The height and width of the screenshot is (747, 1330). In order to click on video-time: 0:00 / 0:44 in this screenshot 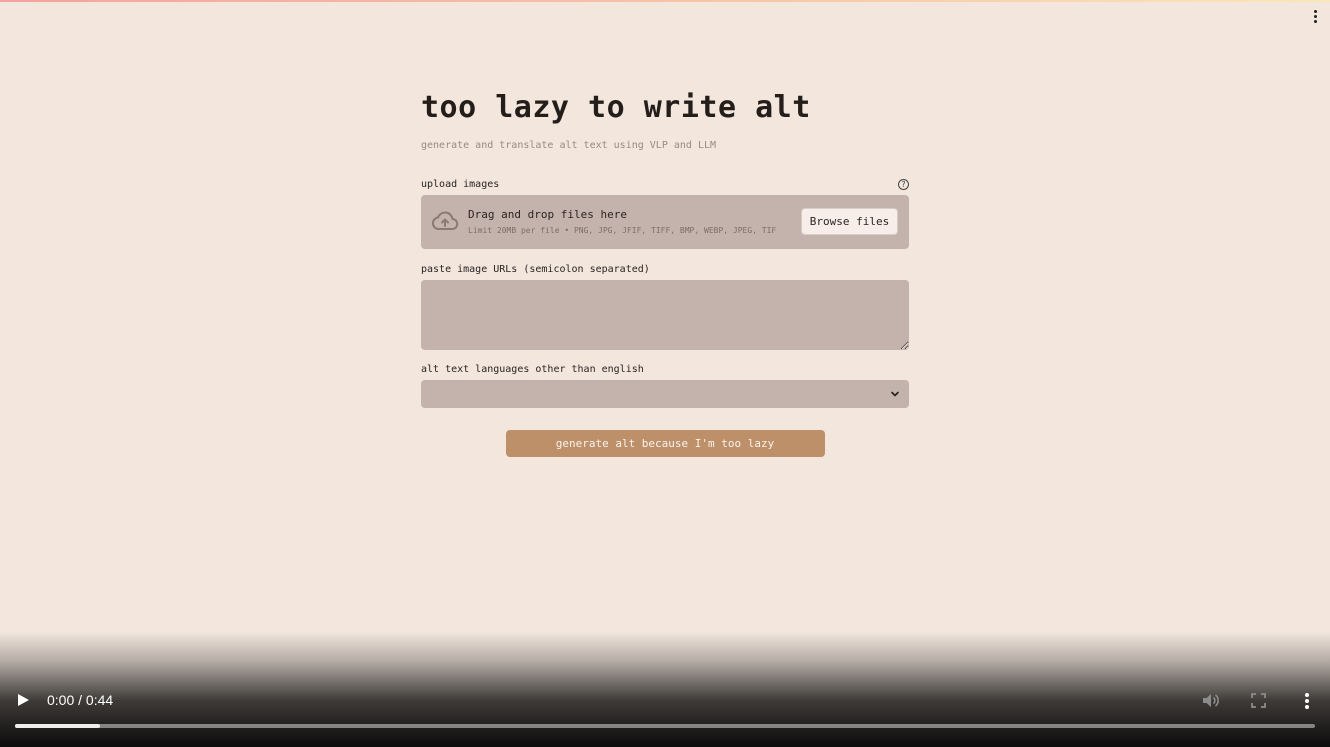, I will do `click(80, 700)`.